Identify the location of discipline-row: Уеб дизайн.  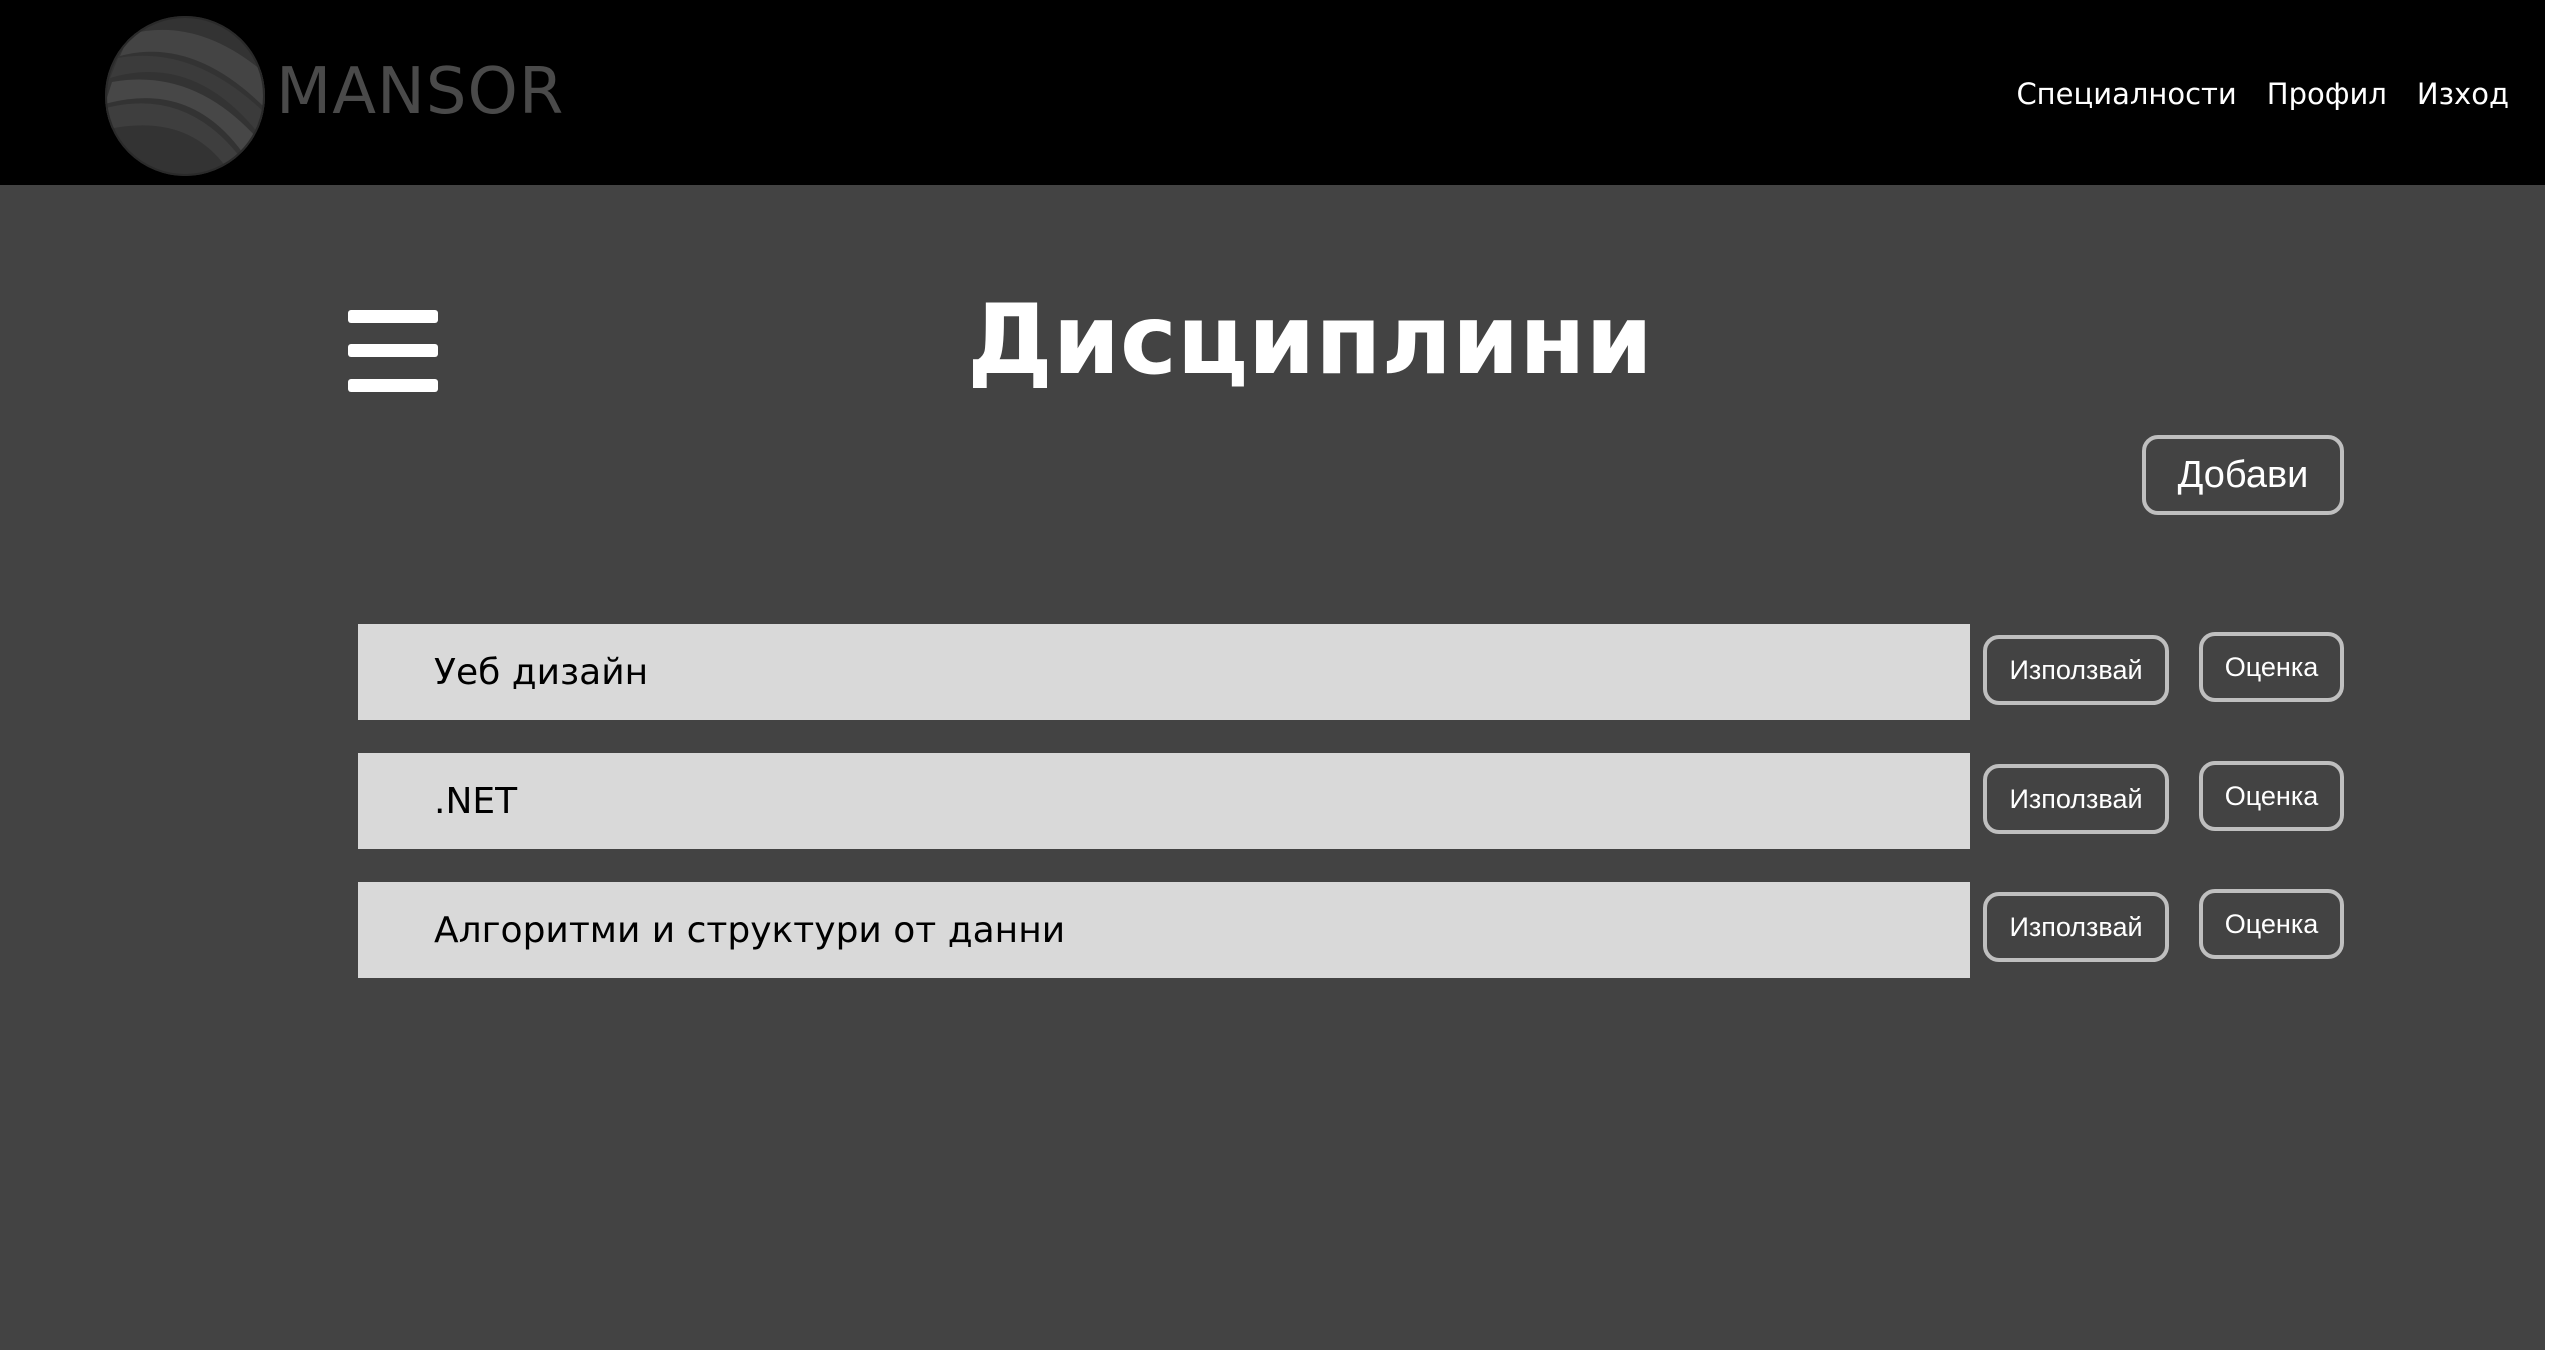
(1164, 672).